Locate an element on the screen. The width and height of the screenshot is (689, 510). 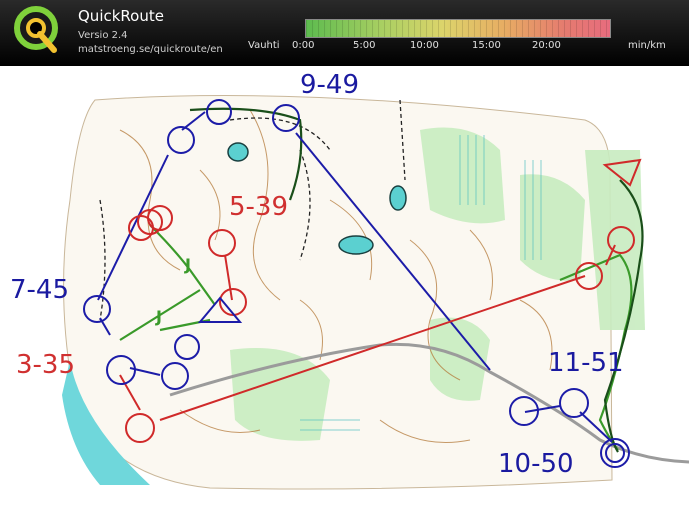
pace-tick: 0:00 is located at coordinates (303, 45).